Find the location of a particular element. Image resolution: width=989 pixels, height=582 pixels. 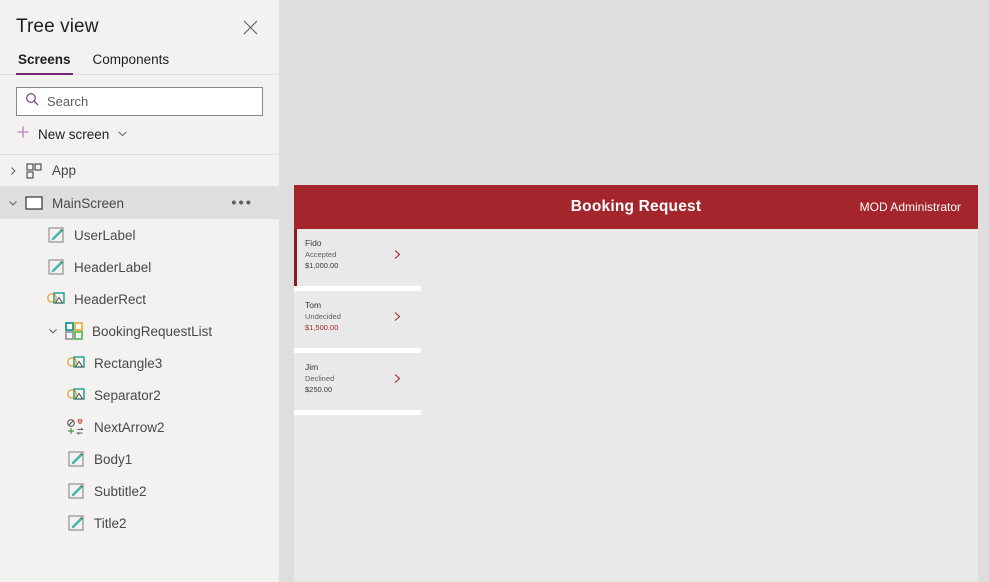

tree-item-label: HeaderRect is located at coordinates (110, 299).